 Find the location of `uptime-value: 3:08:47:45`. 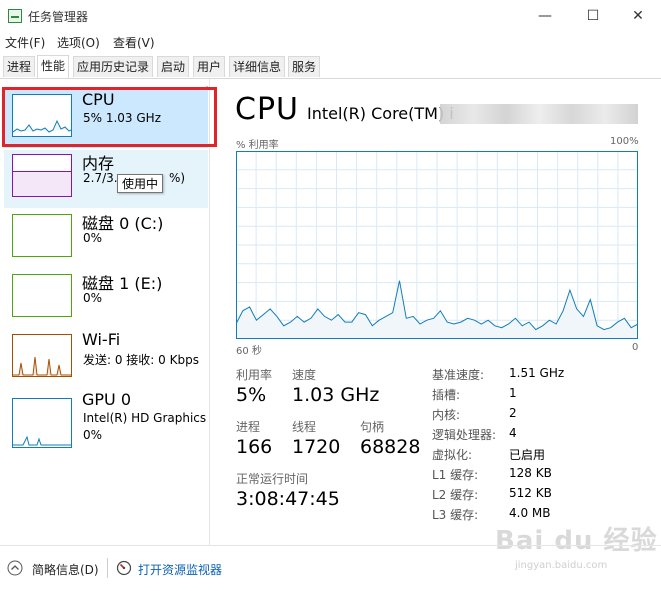

uptime-value: 3:08:47:45 is located at coordinates (288, 499).